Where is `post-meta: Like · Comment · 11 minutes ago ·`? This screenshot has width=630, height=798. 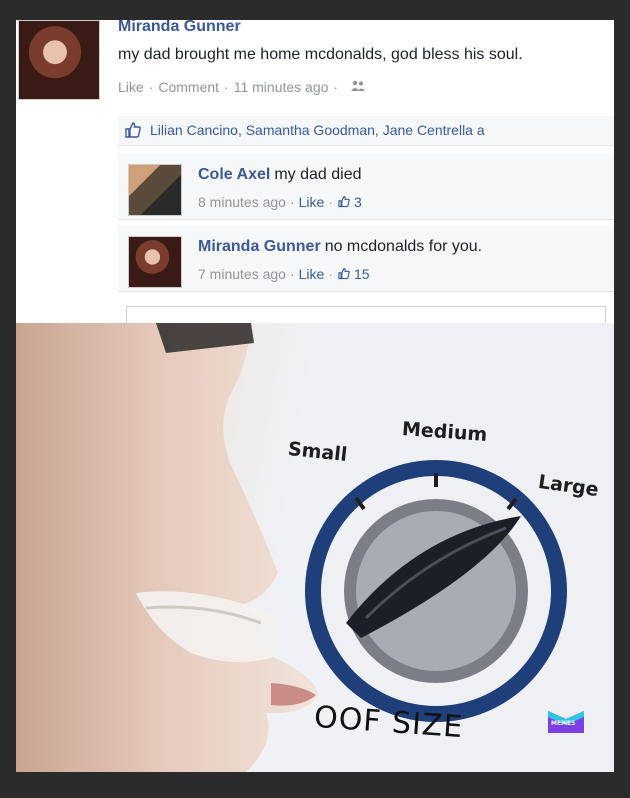 post-meta: Like · Comment · 11 minutes ago · is located at coordinates (242, 87).